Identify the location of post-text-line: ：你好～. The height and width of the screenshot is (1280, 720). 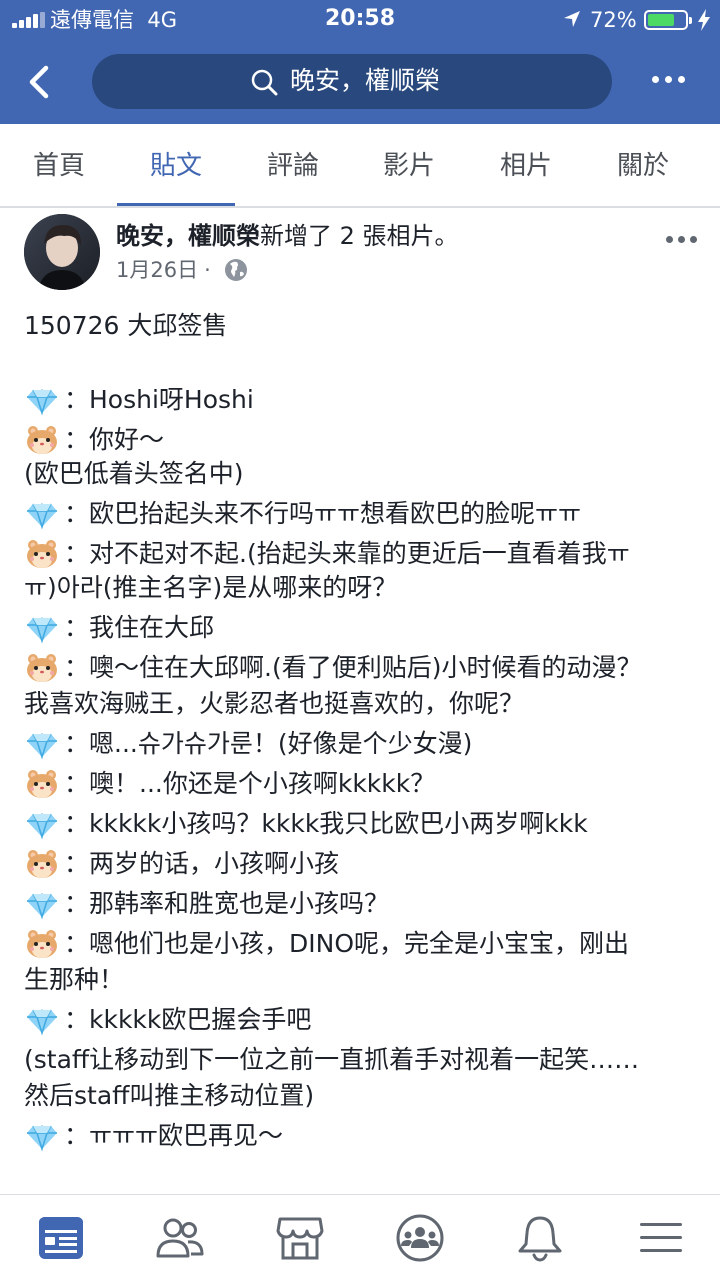
(114, 439).